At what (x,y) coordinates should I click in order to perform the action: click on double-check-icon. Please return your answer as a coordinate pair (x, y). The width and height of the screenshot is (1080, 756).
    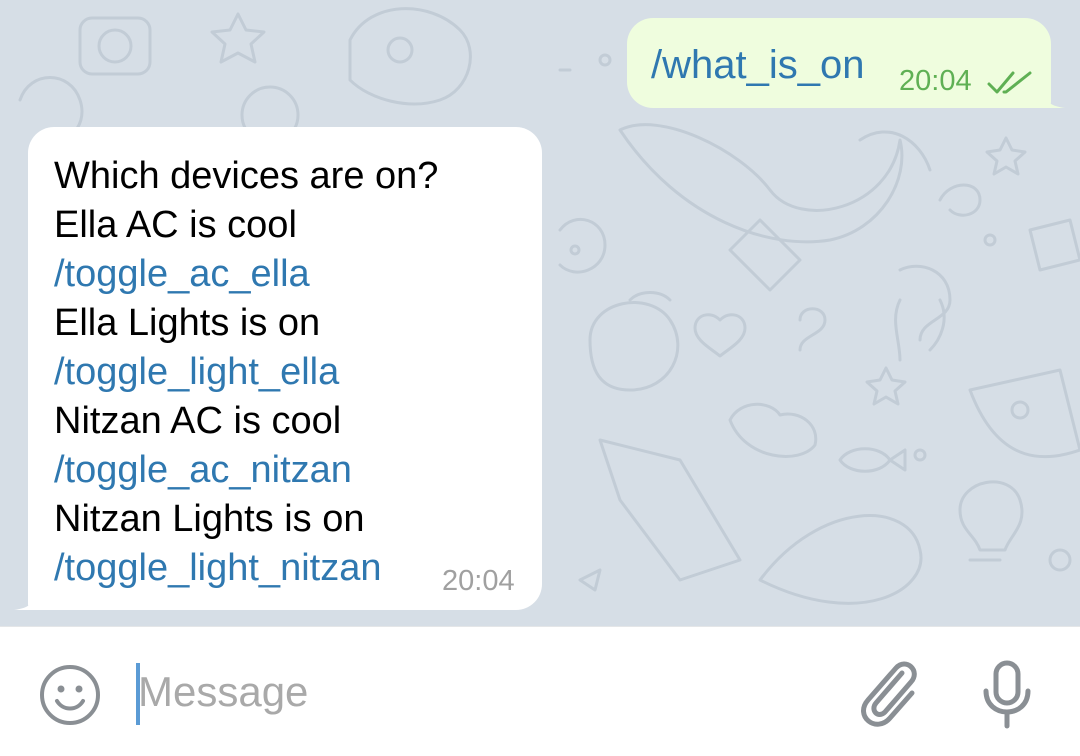
    Looking at the image, I should click on (1009, 82).